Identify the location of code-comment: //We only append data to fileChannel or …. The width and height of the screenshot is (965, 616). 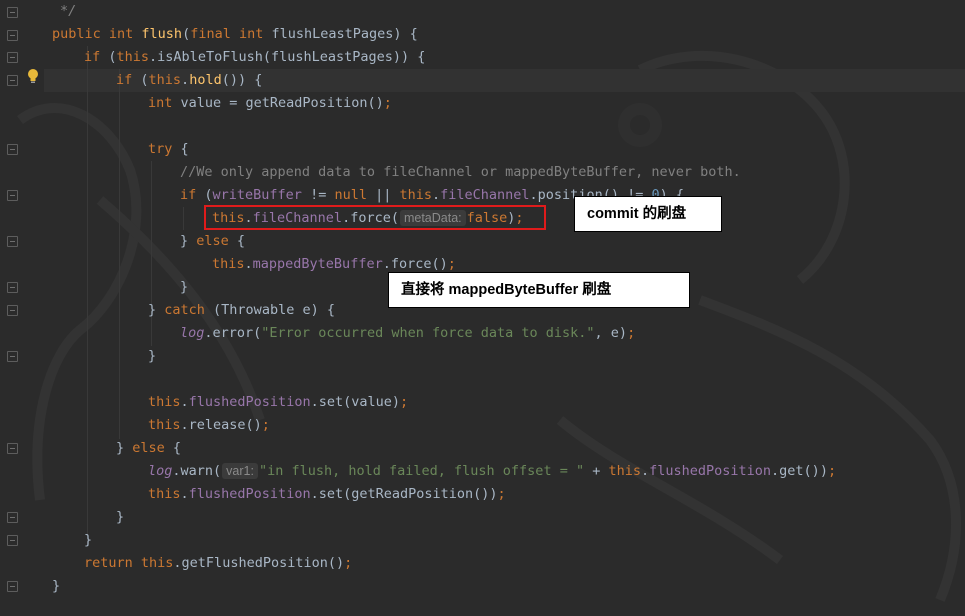
(460, 172).